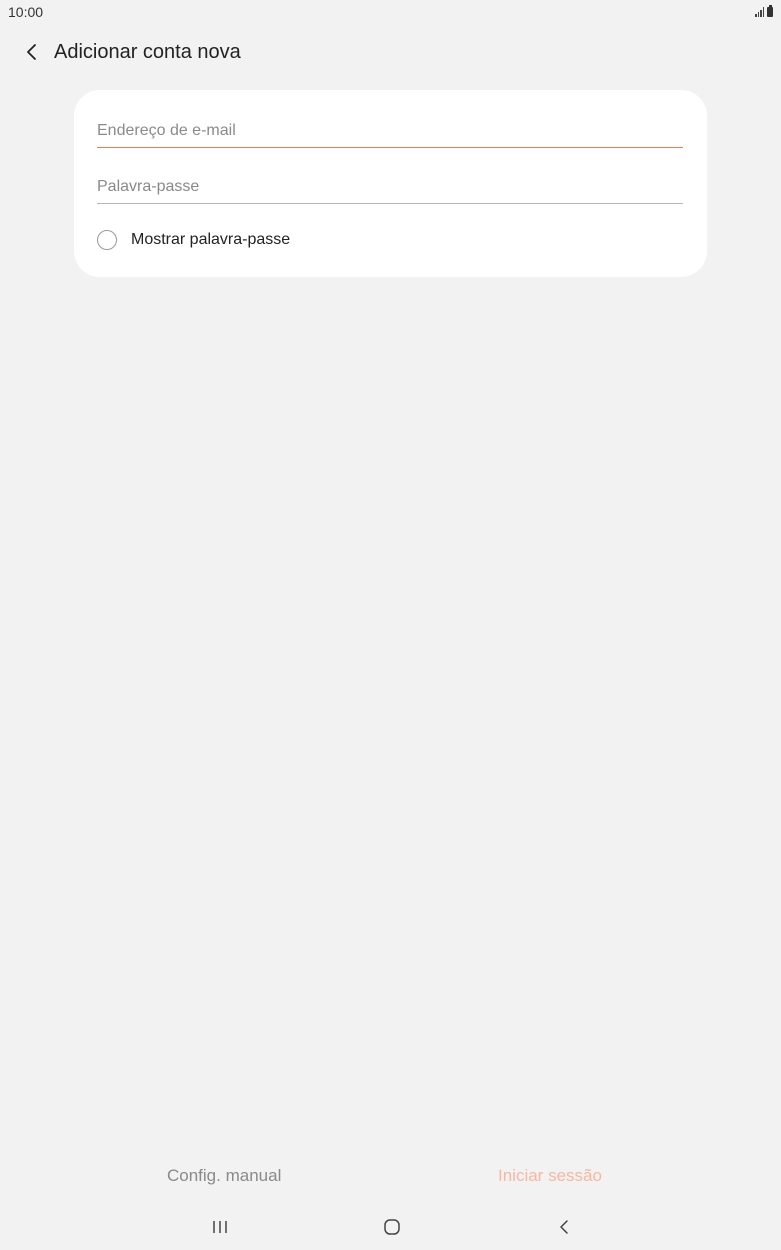 This screenshot has width=781, height=1250. What do you see at coordinates (390, 131) in the screenshot?
I see `email-field` at bounding box center [390, 131].